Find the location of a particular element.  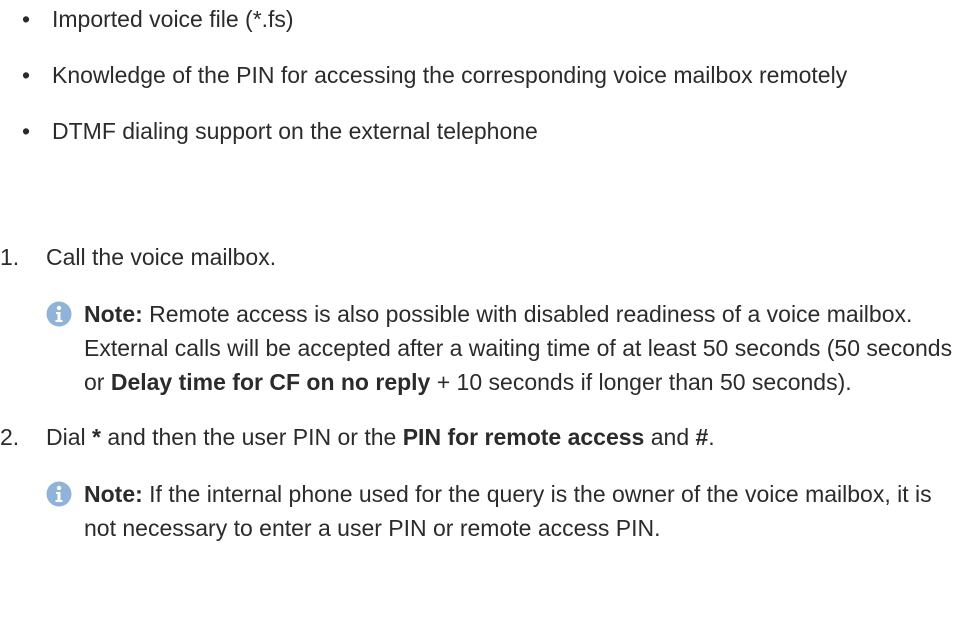

step-number: 2. is located at coordinates (10, 437).